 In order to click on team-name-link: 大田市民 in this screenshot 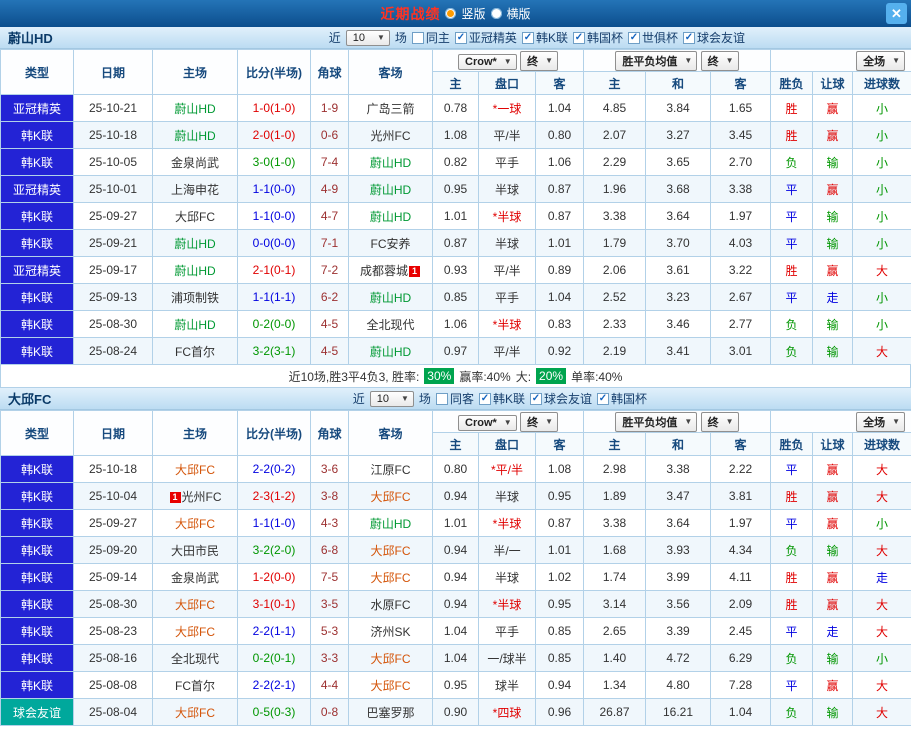, I will do `click(195, 551)`.